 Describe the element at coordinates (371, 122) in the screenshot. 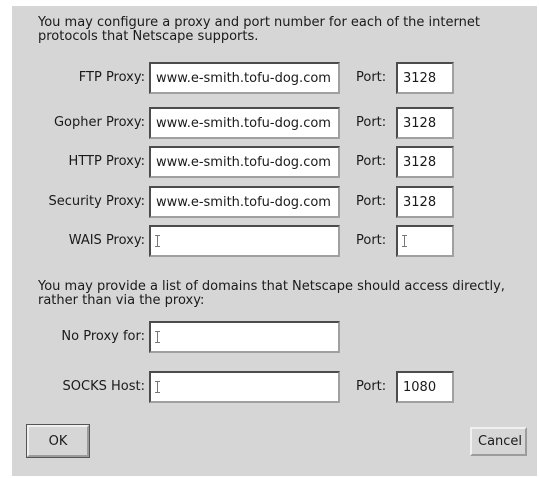

I see `gopher-port-label: Port:` at that location.